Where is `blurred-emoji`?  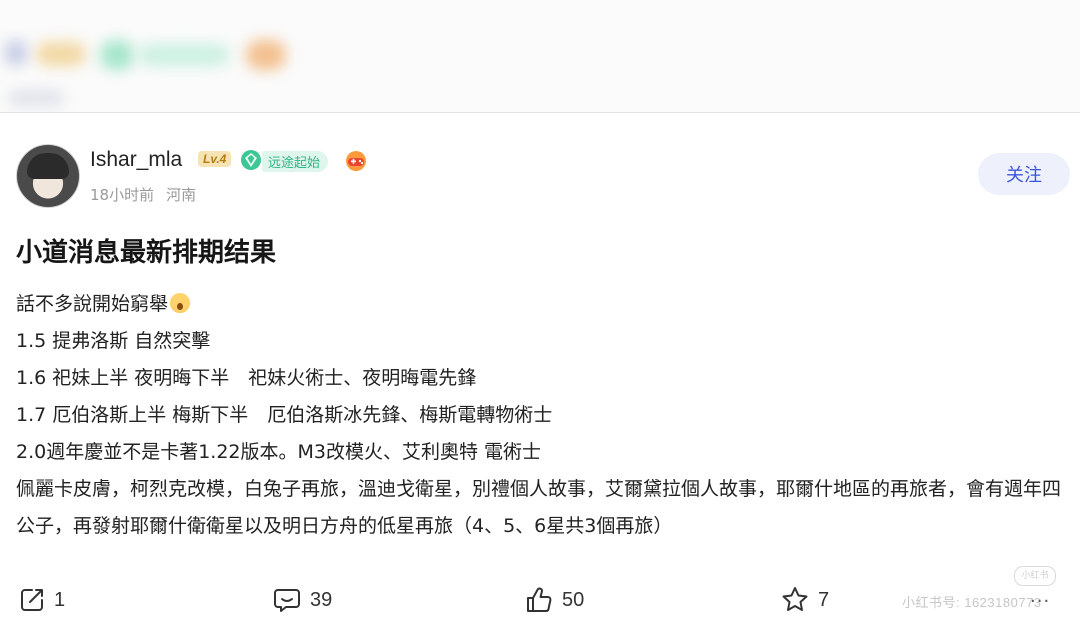 blurred-emoji is located at coordinates (266, 55).